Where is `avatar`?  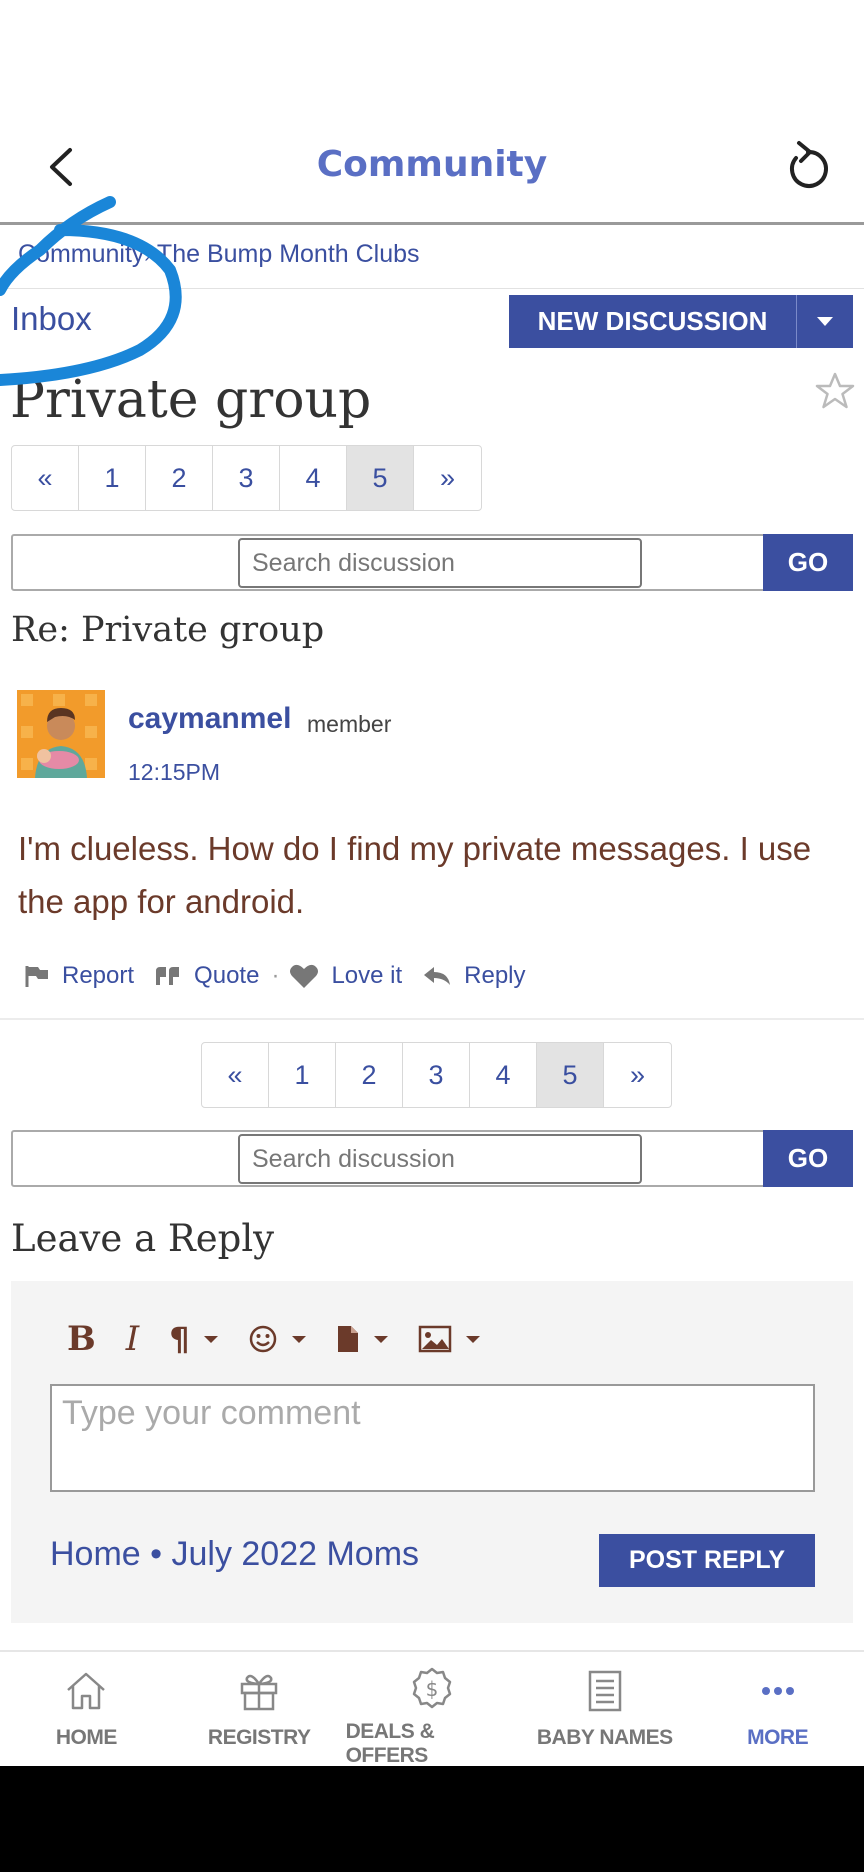
avatar is located at coordinates (61, 734).